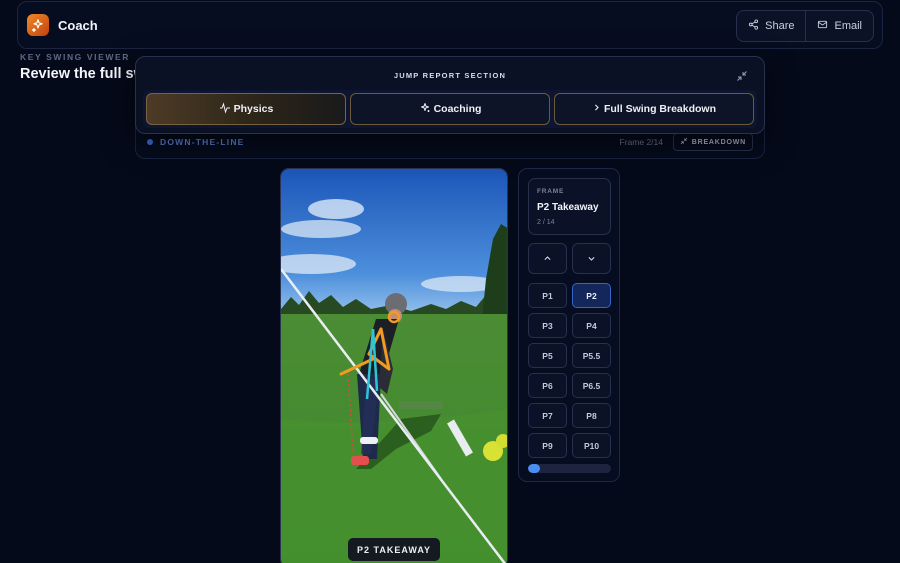 The width and height of the screenshot is (900, 563). I want to click on frame-progress-fill, so click(534, 468).